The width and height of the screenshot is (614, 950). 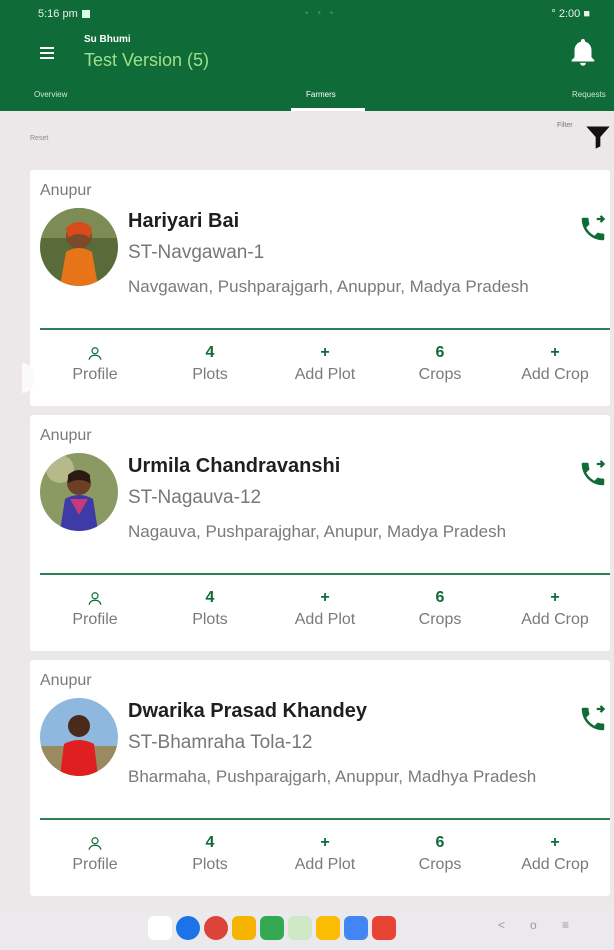 What do you see at coordinates (325, 574) in the screenshot?
I see `card-divider` at bounding box center [325, 574].